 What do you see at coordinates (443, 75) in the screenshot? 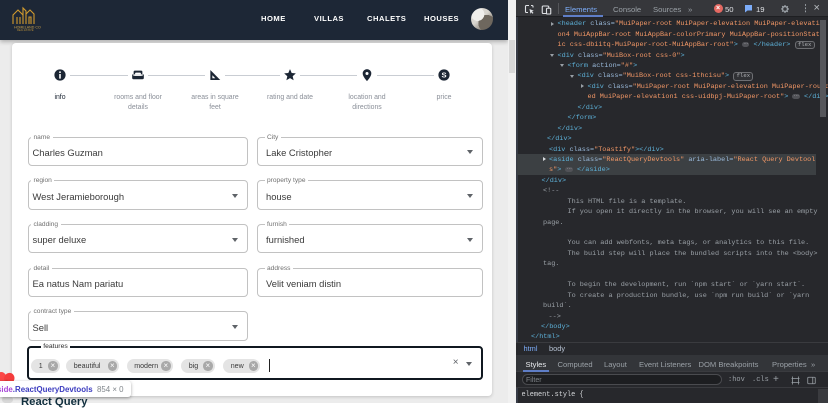
I see `svg-text: S` at bounding box center [443, 75].